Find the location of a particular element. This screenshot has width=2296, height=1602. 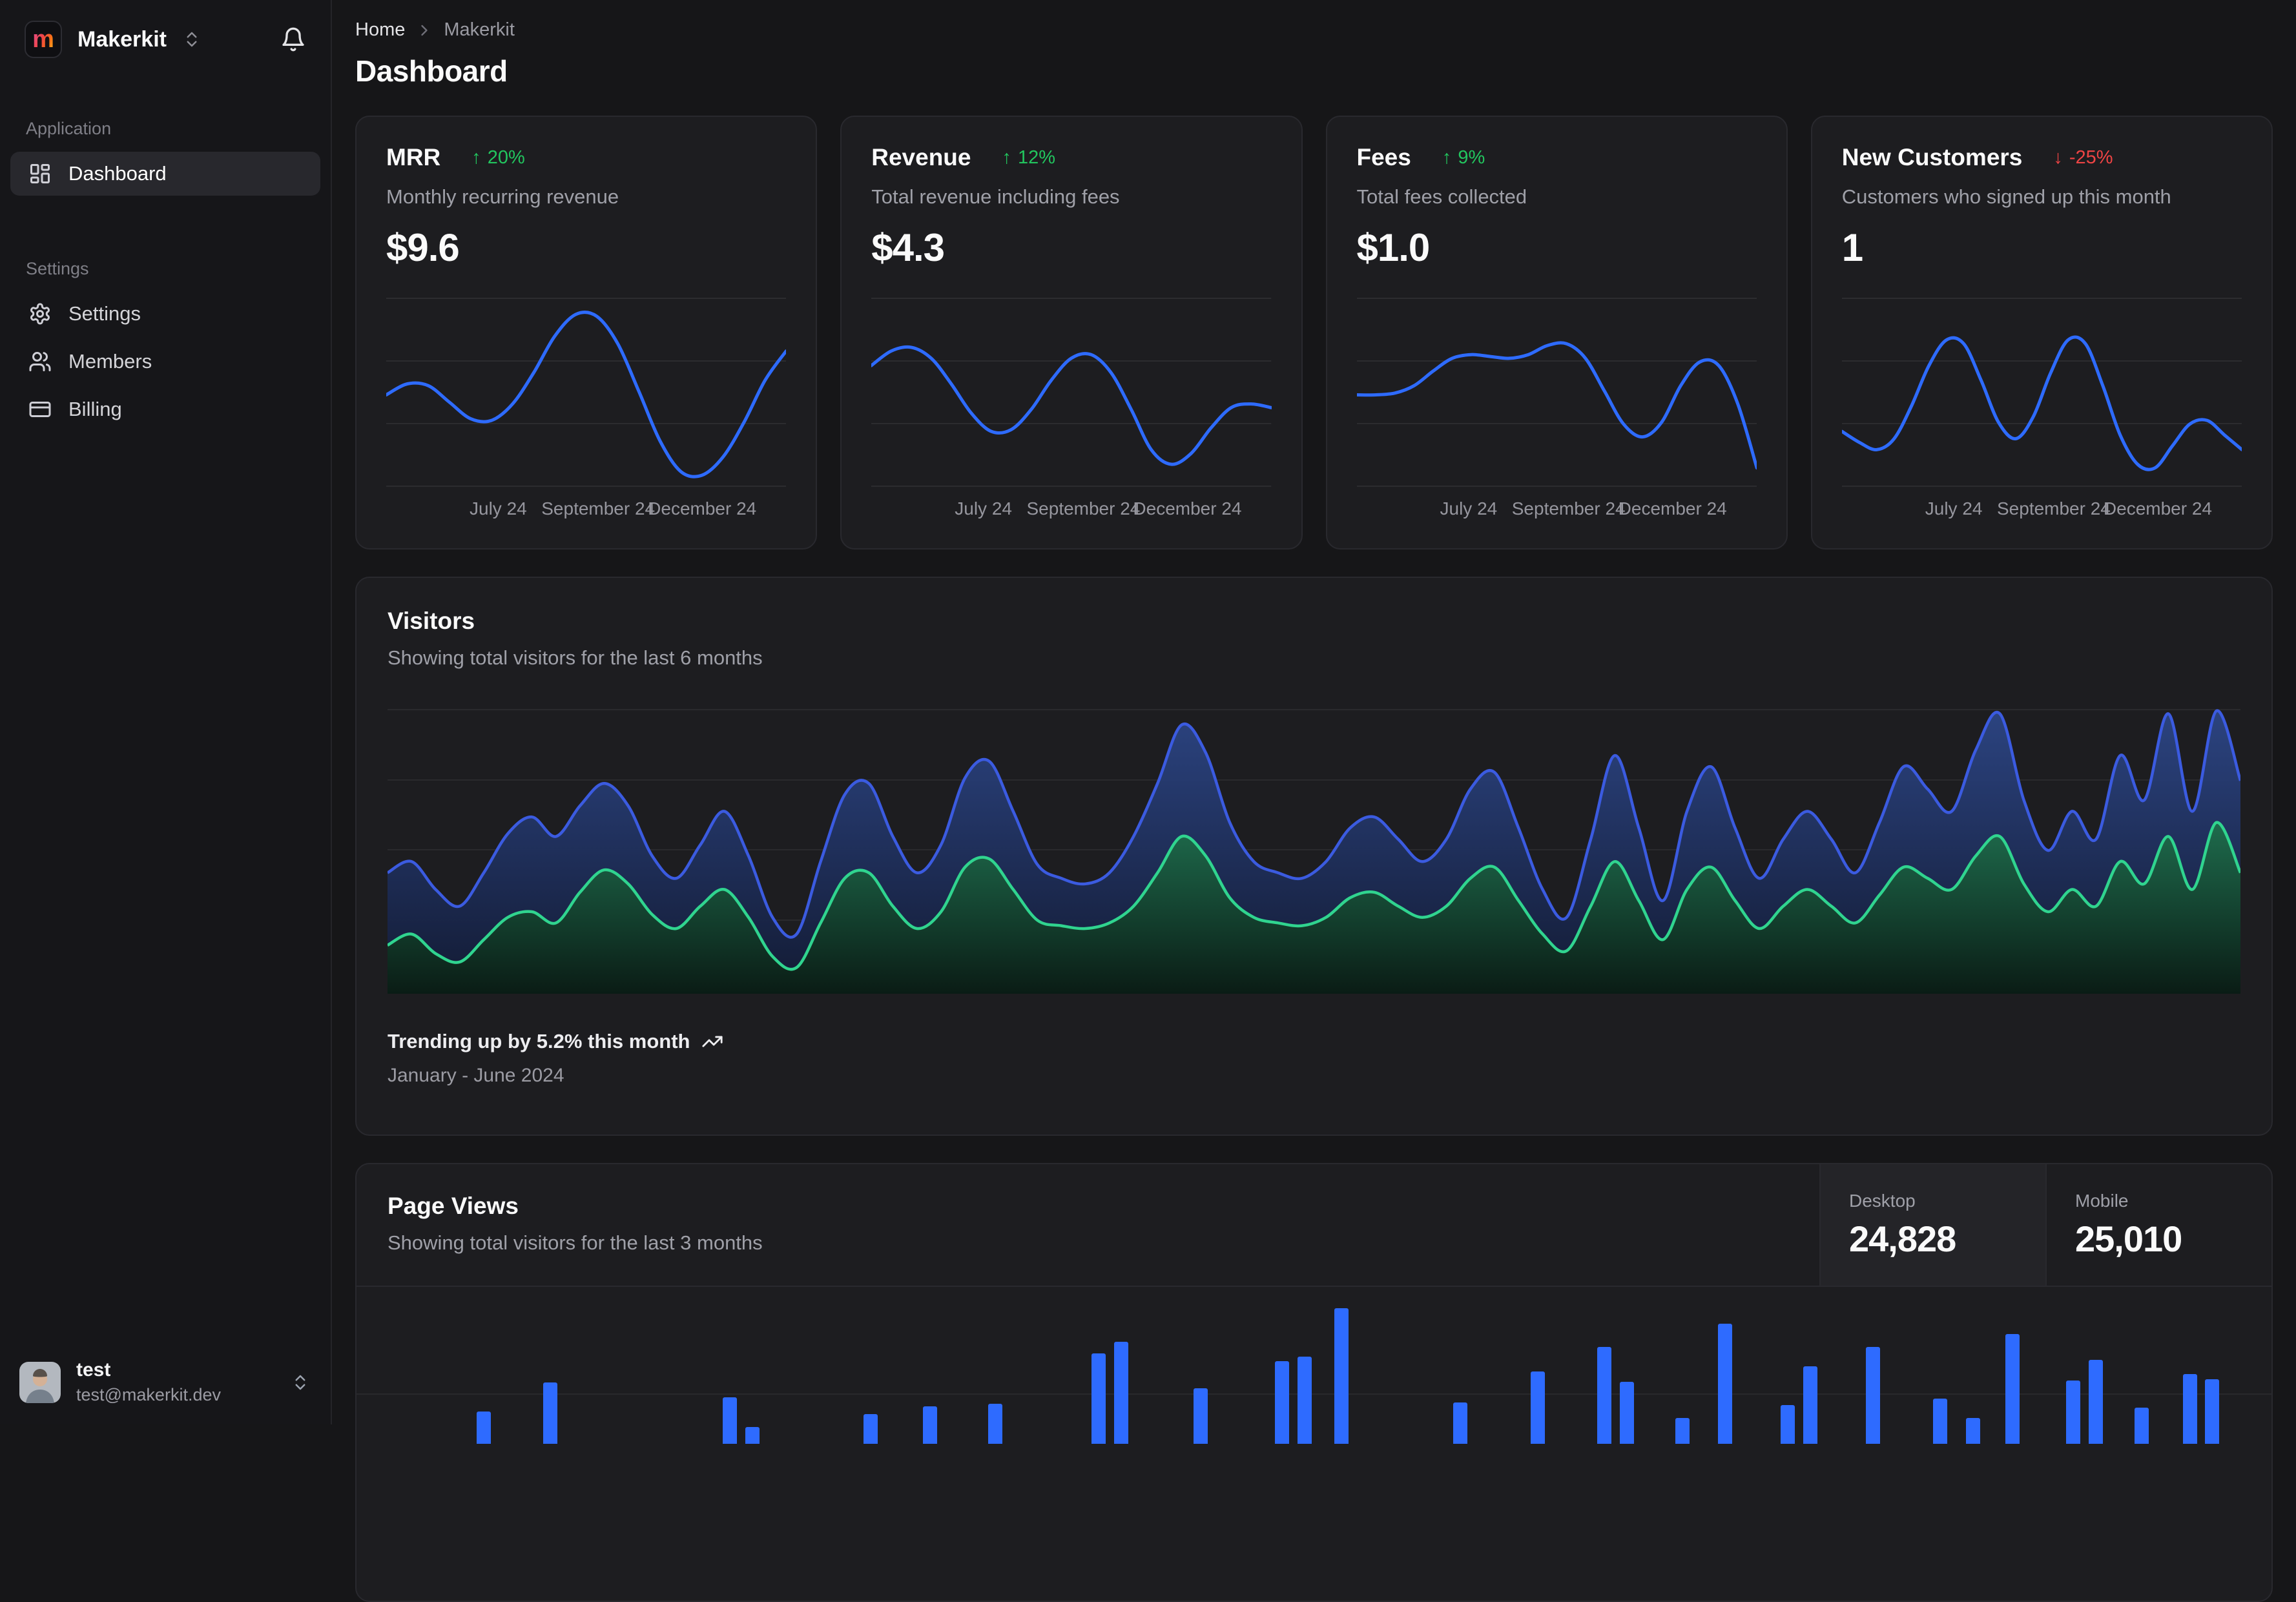

user-name: test is located at coordinates (93, 1370).